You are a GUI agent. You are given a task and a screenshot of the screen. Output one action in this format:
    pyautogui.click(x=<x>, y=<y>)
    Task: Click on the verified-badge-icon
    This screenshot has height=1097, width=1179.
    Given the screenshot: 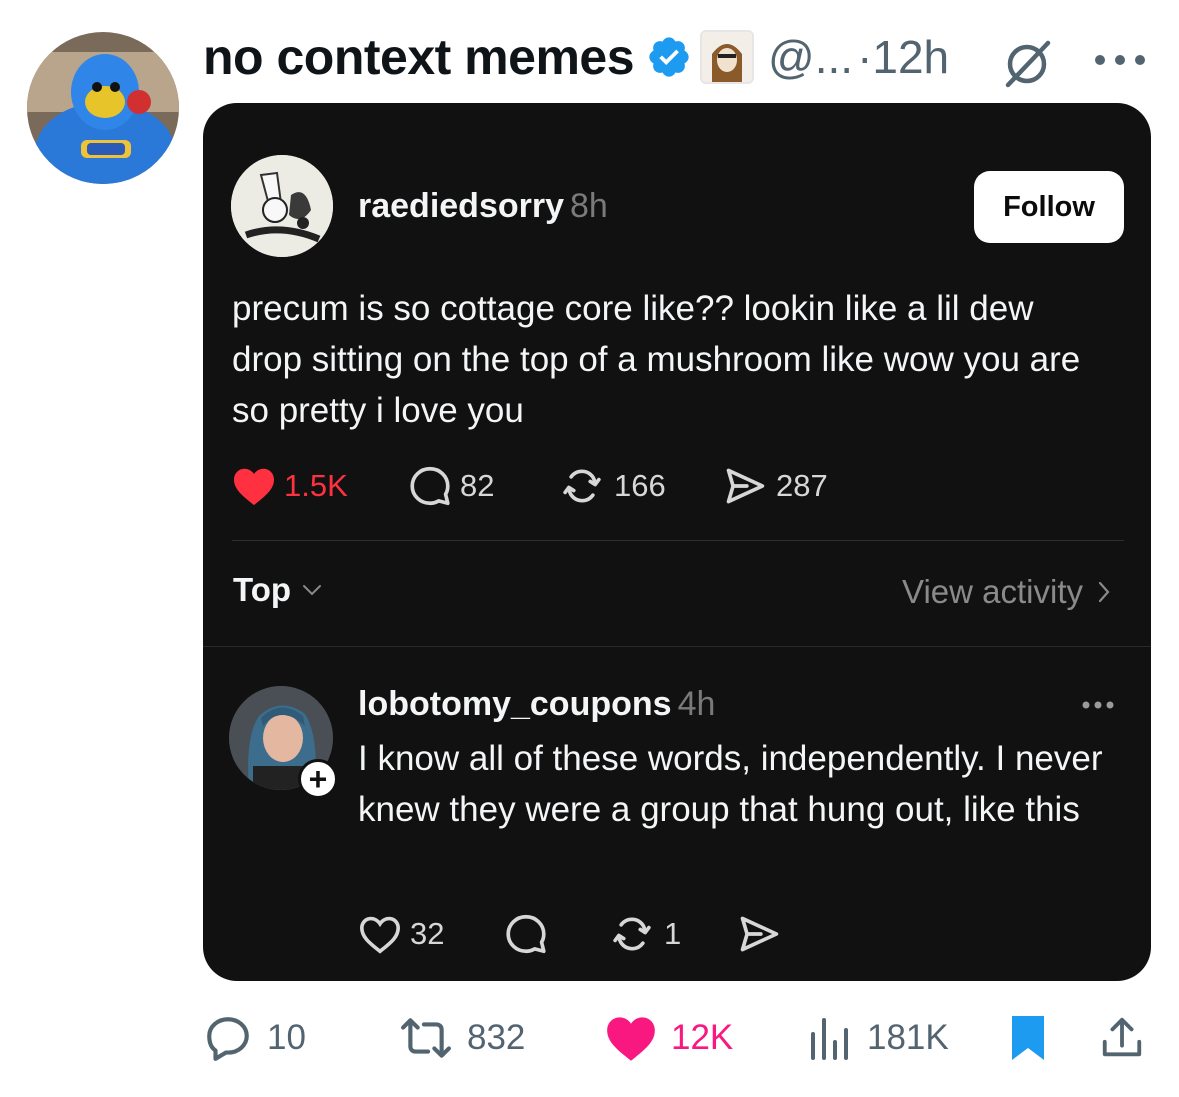 What is the action you would take?
    pyautogui.click(x=669, y=57)
    